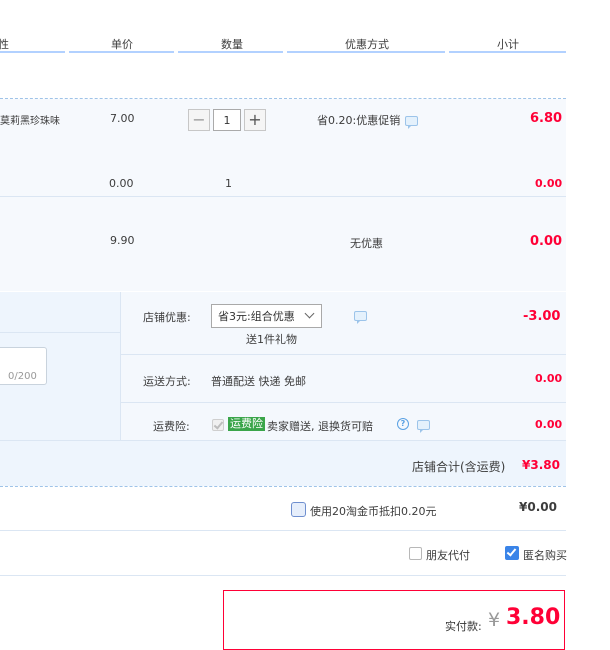 Image resolution: width=610 pixels, height=650 pixels. What do you see at coordinates (320, 426) in the screenshot?
I see `insurance-text: 卖家赠送, 退换货可赔` at bounding box center [320, 426].